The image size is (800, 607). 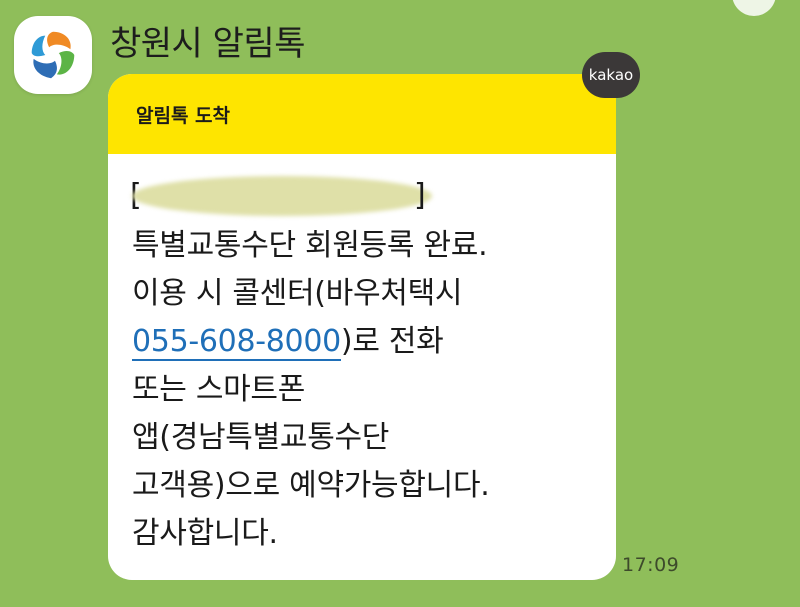 I want to click on sender-avatar, so click(x=53, y=55).